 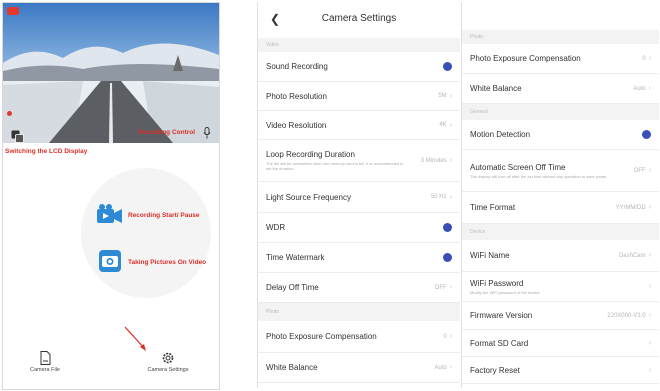 I want to click on row-motion-detection: Motion Detection, so click(x=560, y=135).